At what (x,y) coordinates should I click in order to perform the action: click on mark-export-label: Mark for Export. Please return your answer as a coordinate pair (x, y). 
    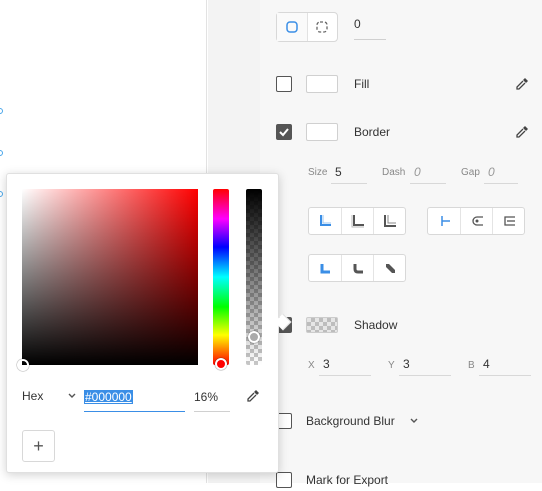
    Looking at the image, I should click on (347, 480).